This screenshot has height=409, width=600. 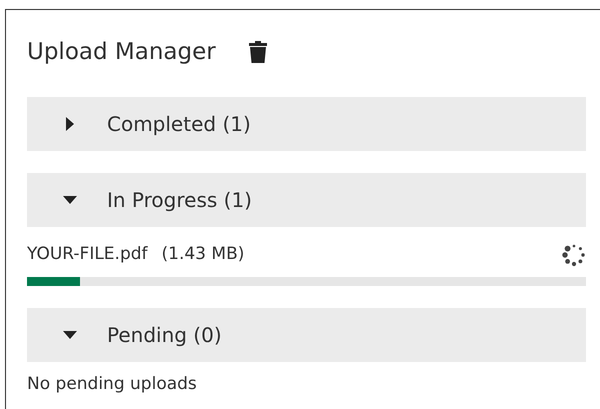 What do you see at coordinates (306, 200) in the screenshot?
I see `section-header: In Progress (1)` at bounding box center [306, 200].